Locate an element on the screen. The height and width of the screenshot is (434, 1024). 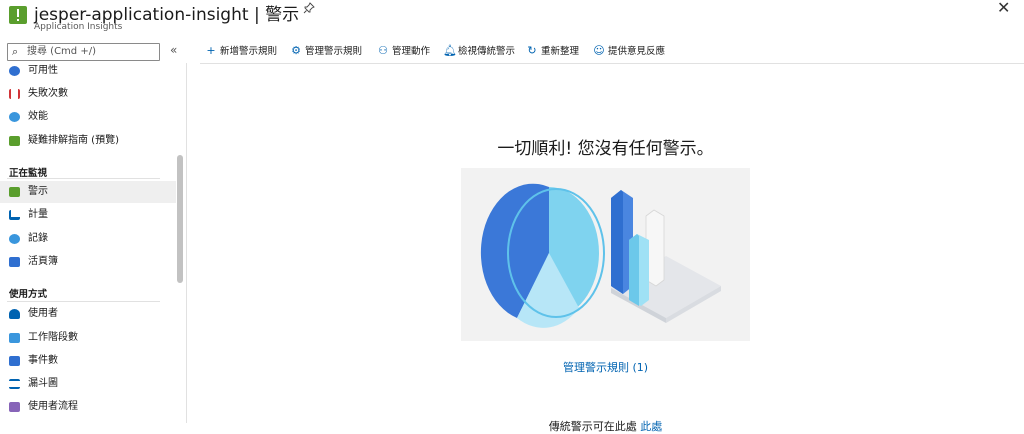
new-alert-rule-button: + 新增警示規則 is located at coordinates (241, 51).